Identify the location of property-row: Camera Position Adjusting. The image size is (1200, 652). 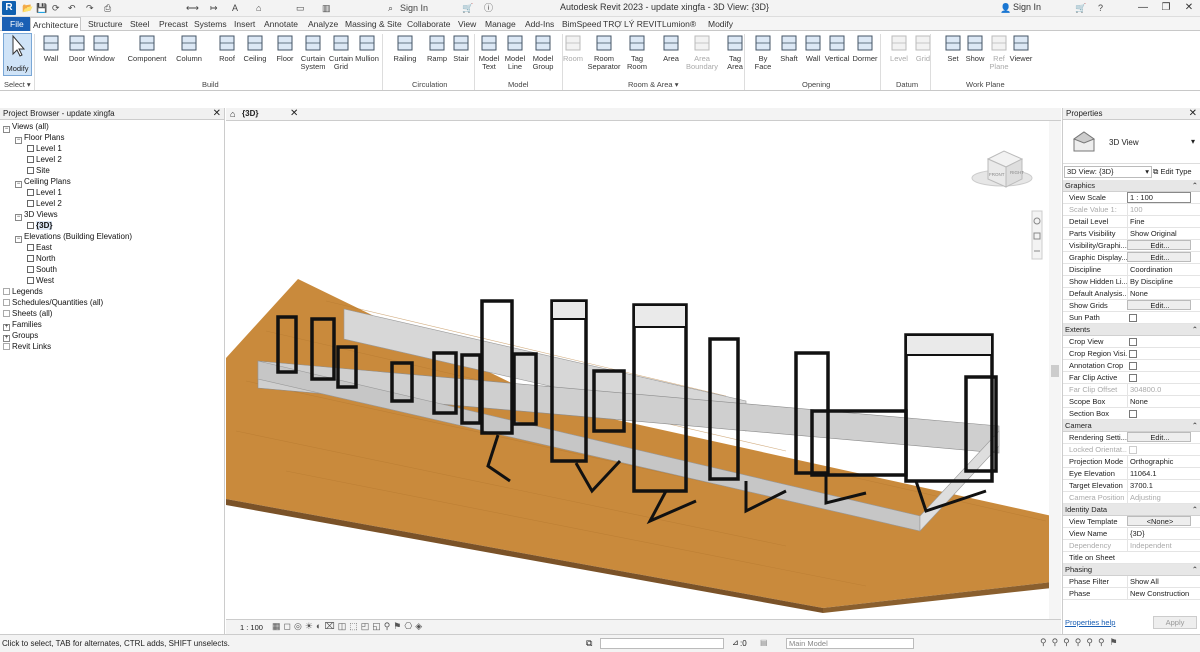
(1131, 498).